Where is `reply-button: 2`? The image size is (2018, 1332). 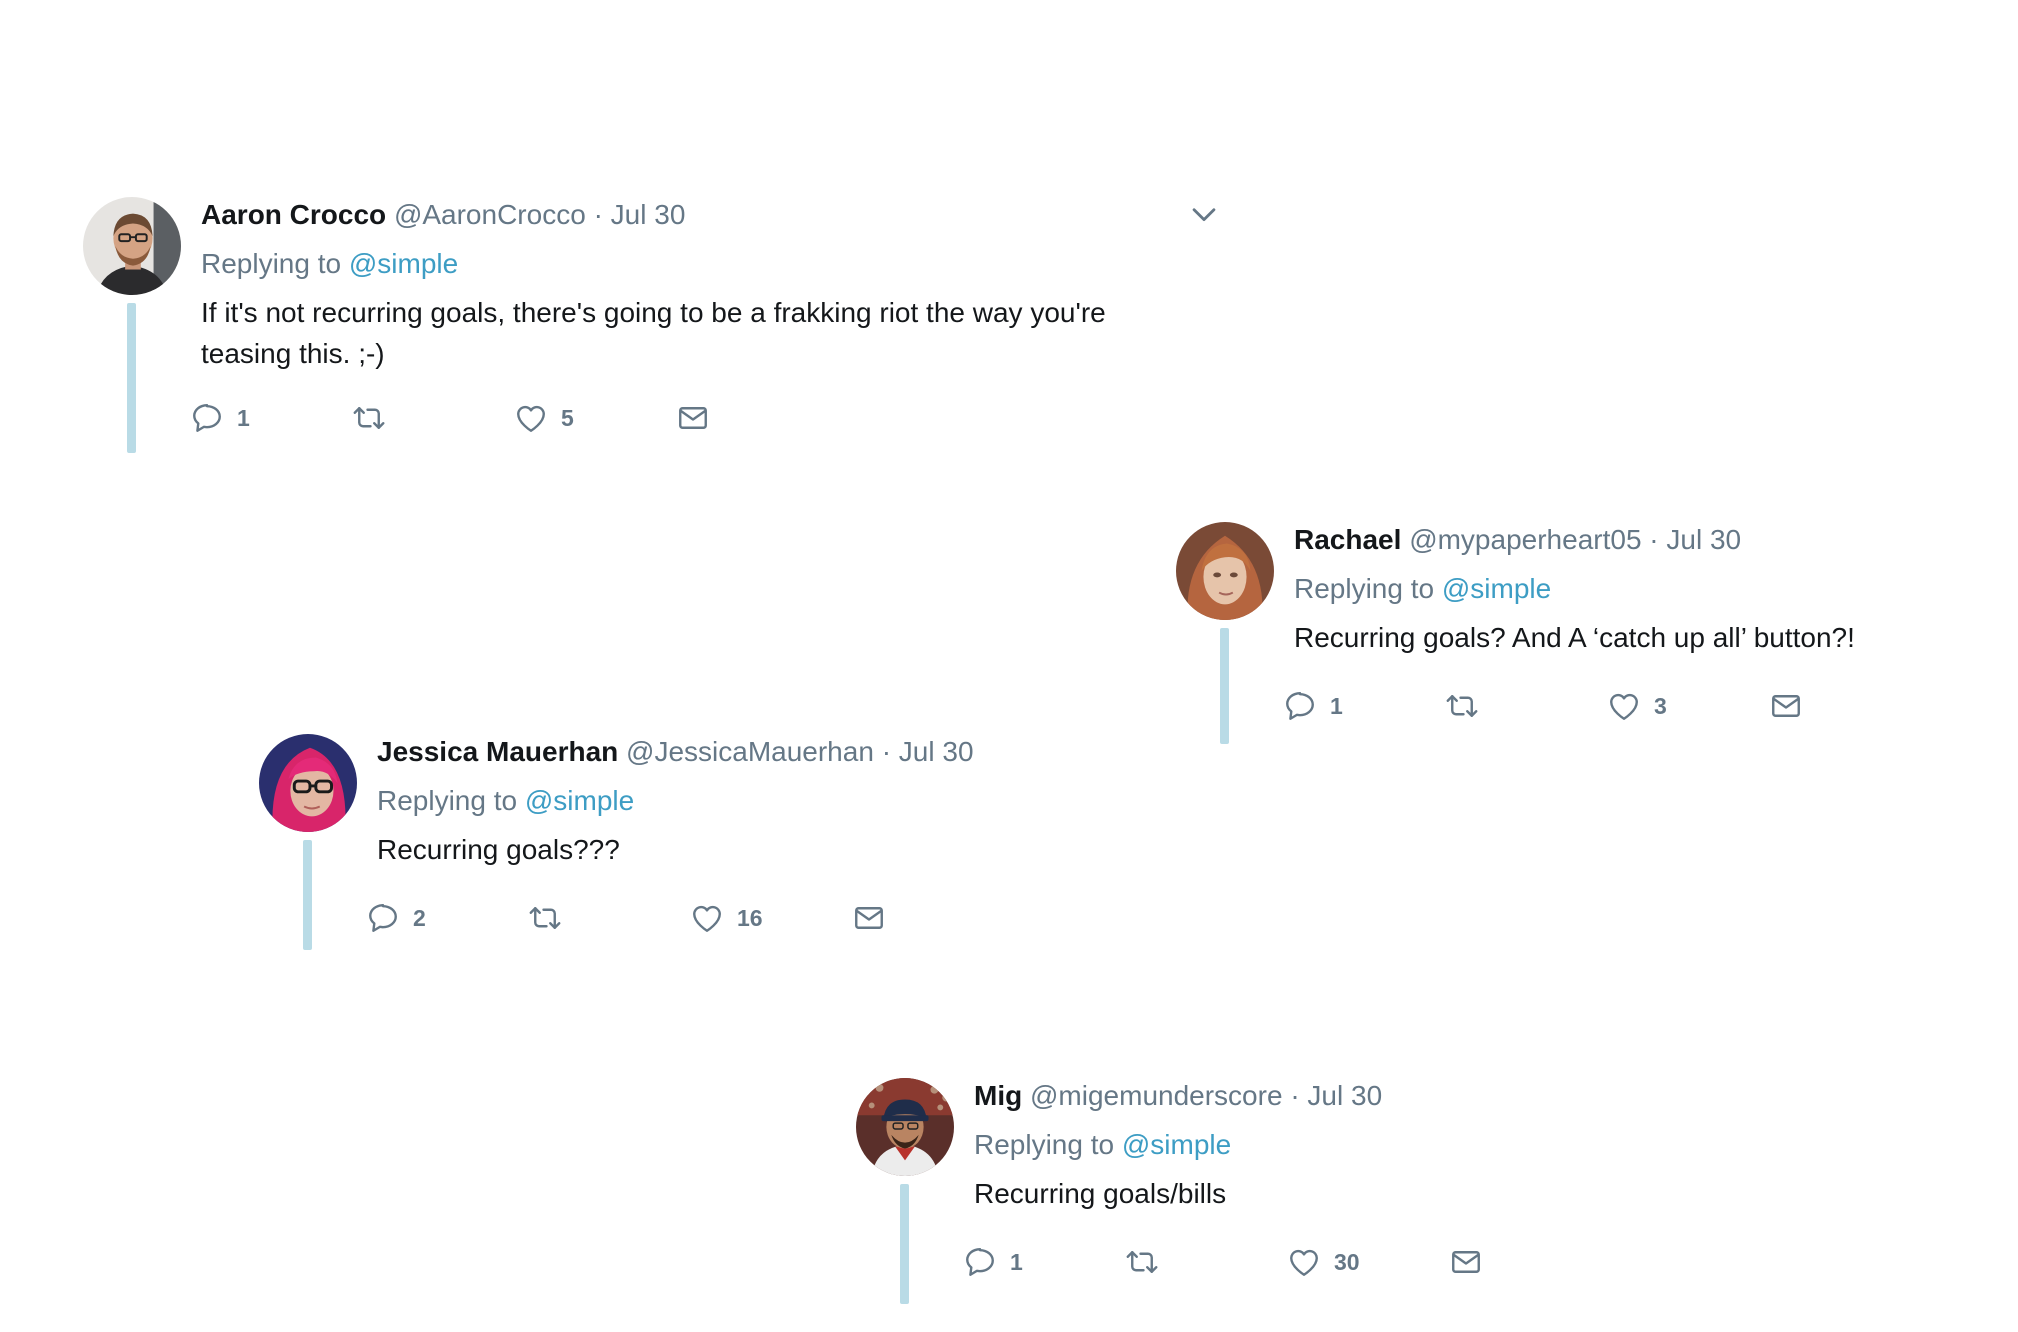 reply-button: 2 is located at coordinates (395, 918).